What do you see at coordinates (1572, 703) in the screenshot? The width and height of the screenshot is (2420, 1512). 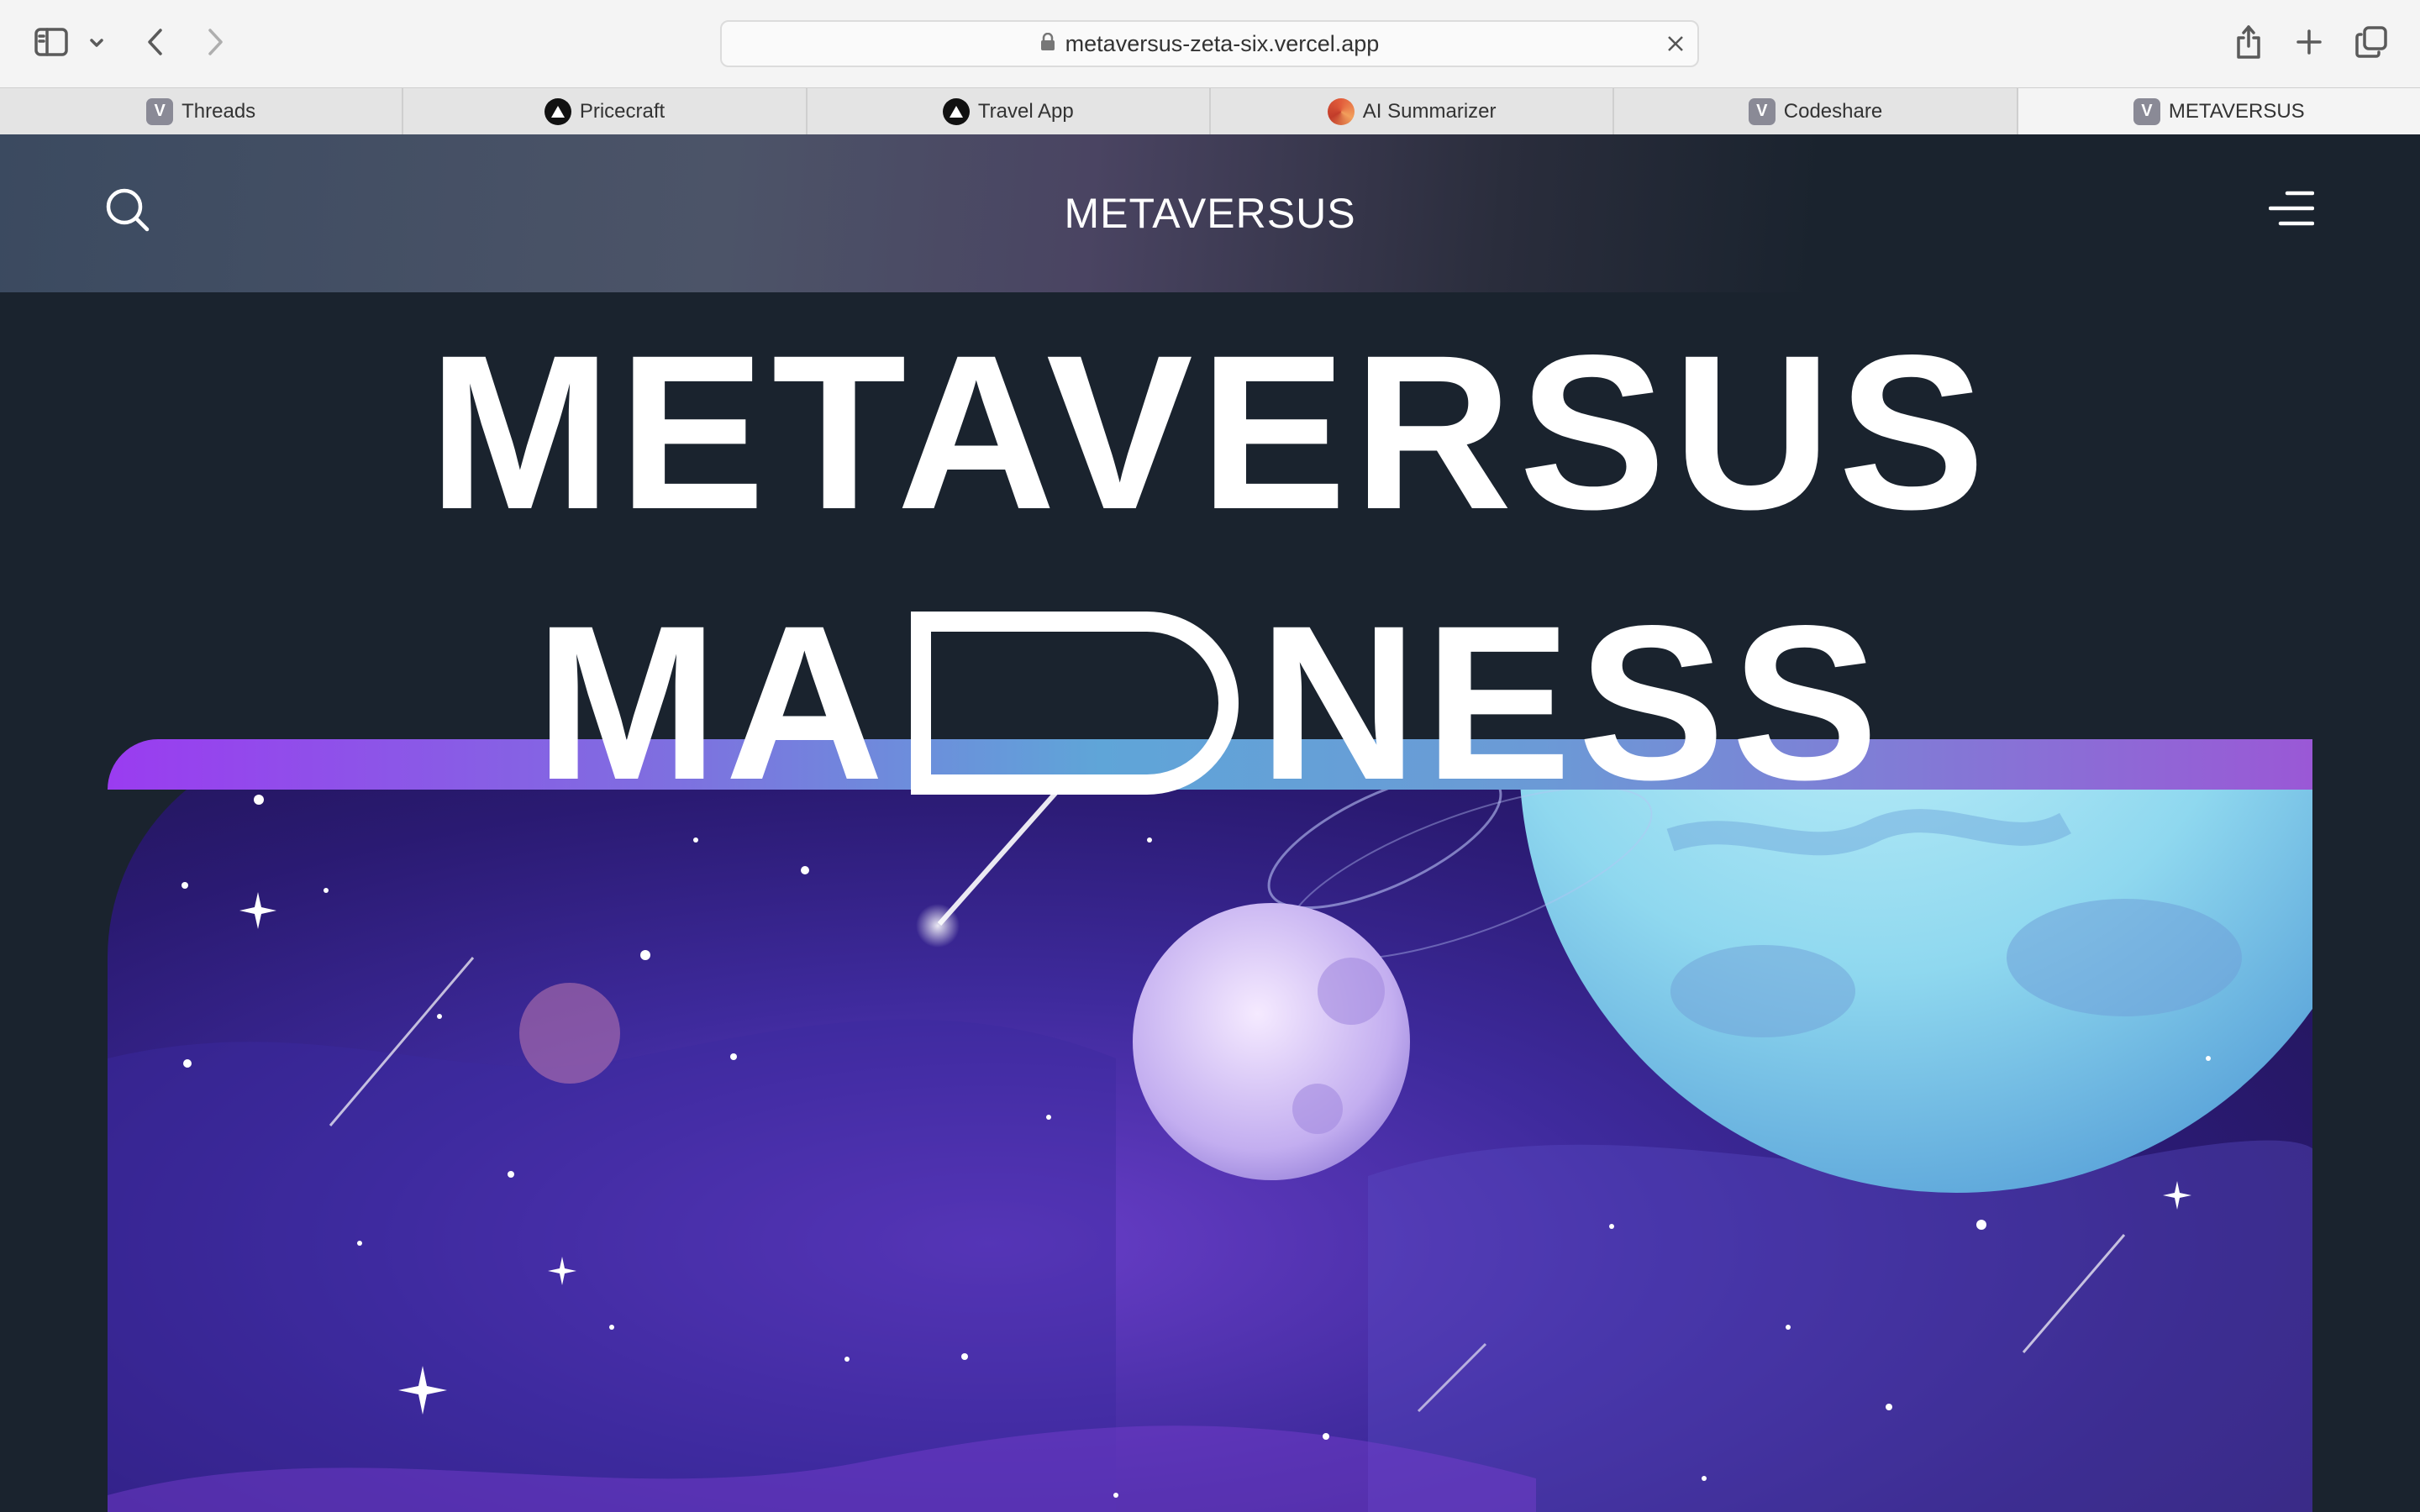 I see `hero-title-part-2: NESS` at bounding box center [1572, 703].